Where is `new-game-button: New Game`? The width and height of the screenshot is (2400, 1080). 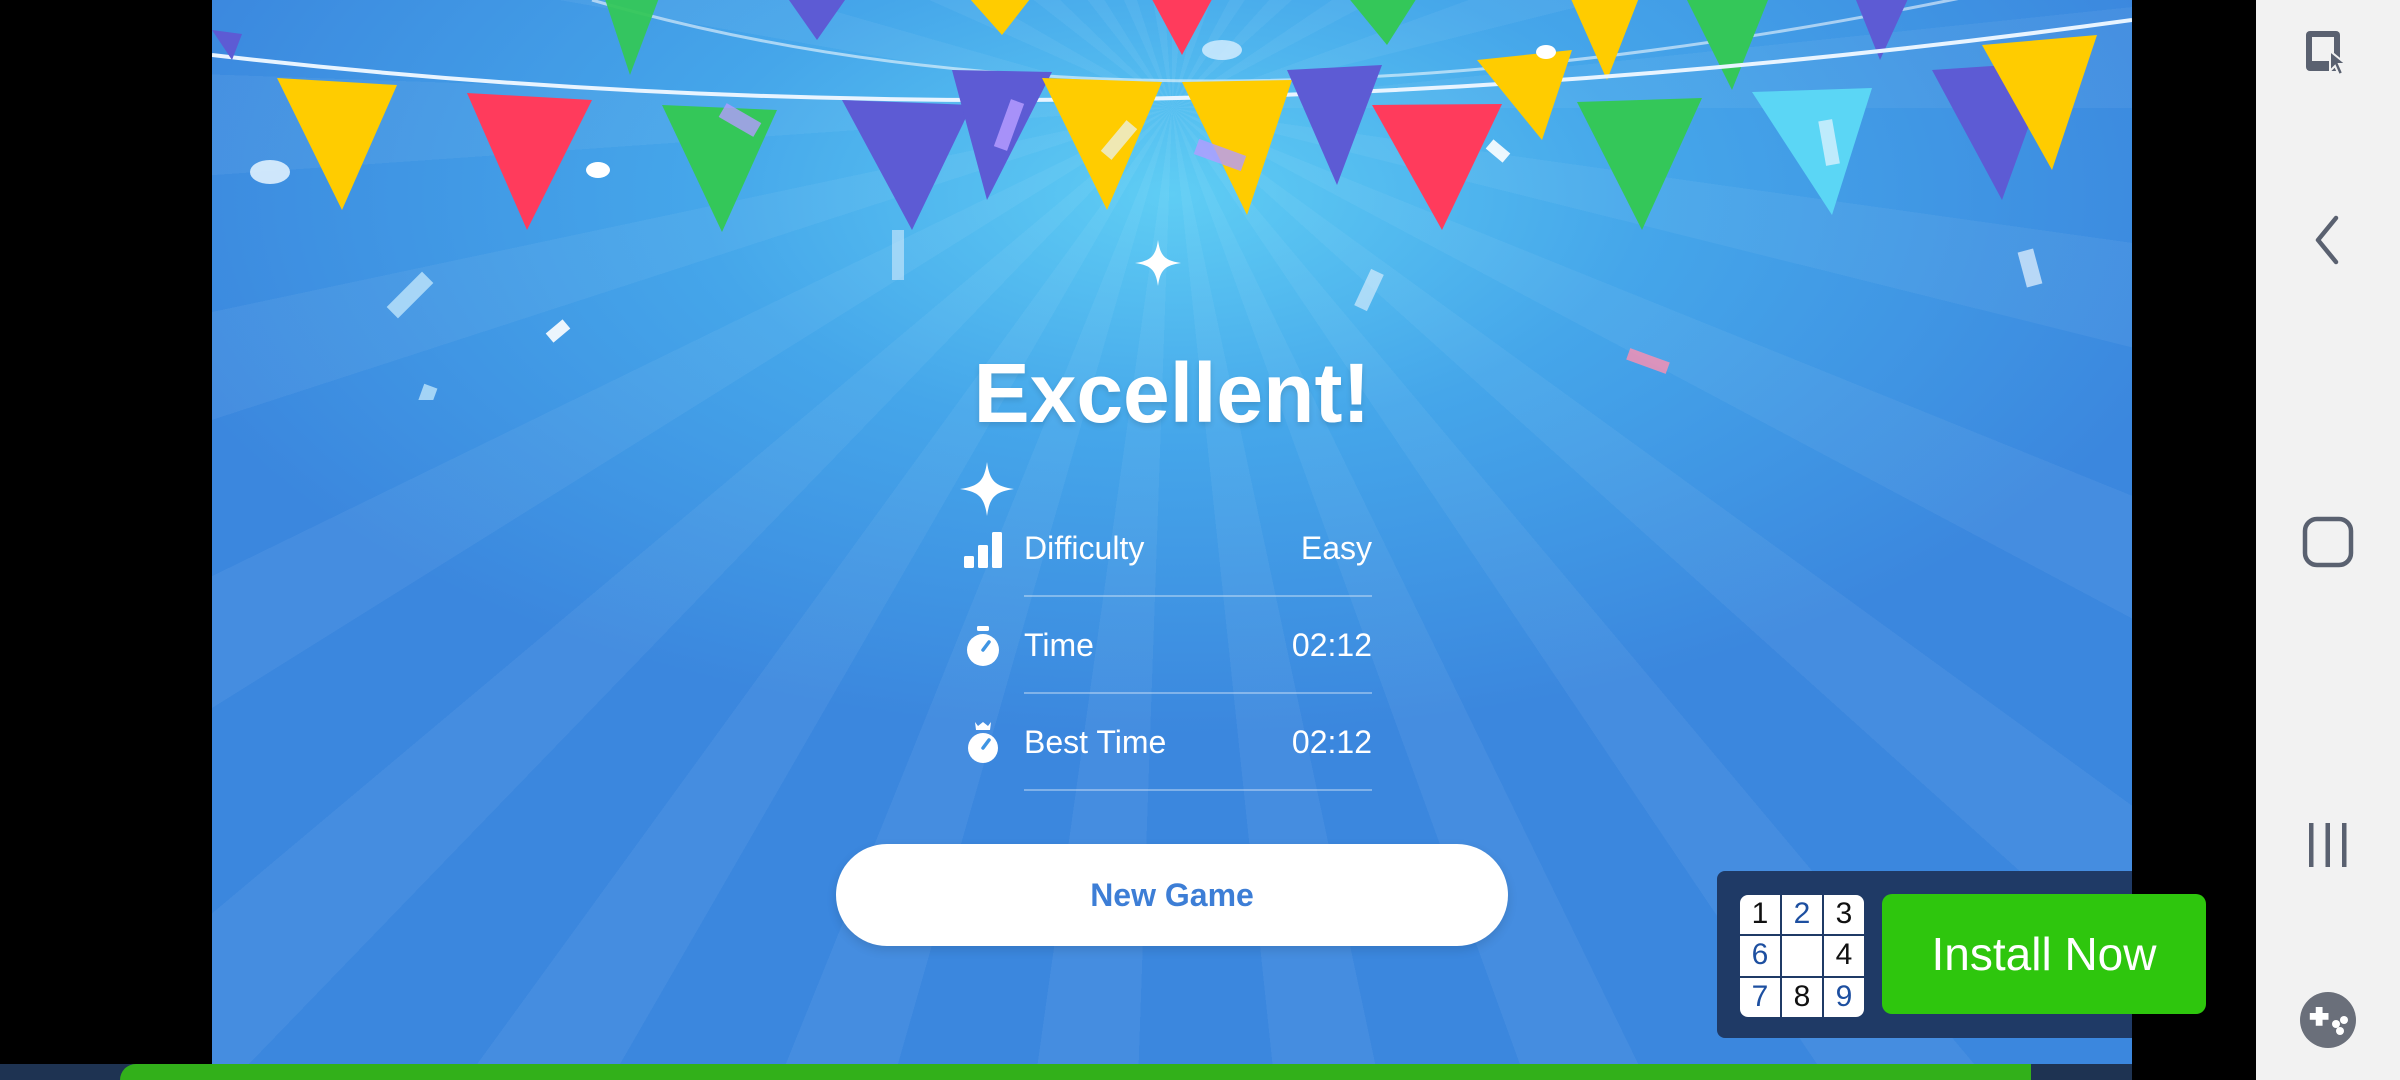
new-game-button: New Game is located at coordinates (1172, 895).